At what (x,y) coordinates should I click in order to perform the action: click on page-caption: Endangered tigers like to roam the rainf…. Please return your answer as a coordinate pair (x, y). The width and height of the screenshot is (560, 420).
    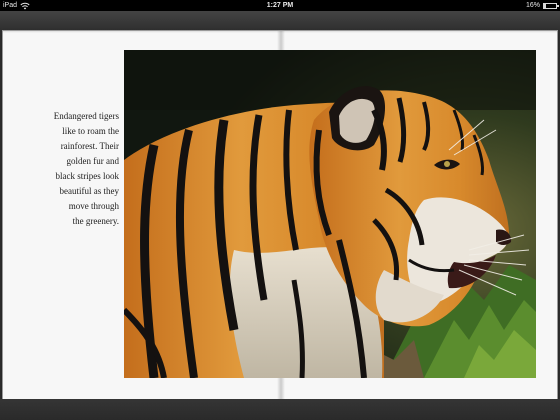
    Looking at the image, I should click on (86, 168).